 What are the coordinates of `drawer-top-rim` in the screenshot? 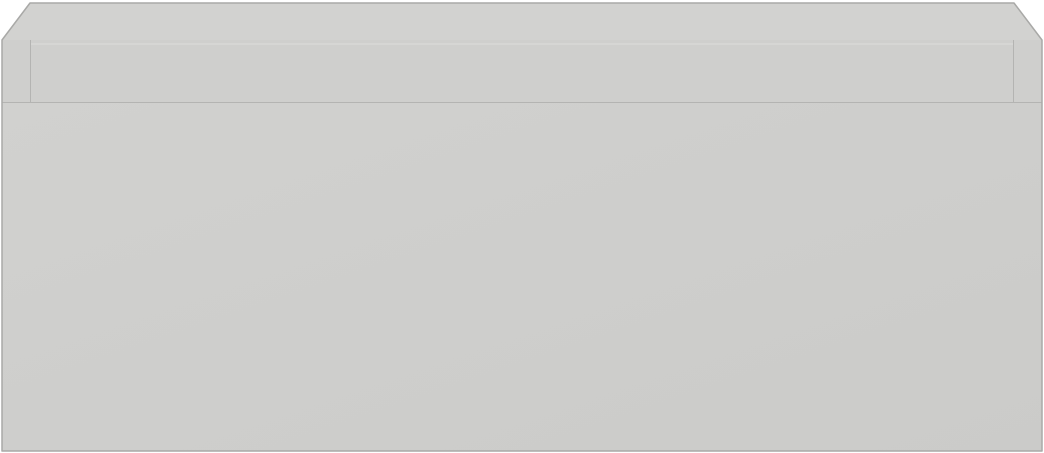 It's located at (522, 23).